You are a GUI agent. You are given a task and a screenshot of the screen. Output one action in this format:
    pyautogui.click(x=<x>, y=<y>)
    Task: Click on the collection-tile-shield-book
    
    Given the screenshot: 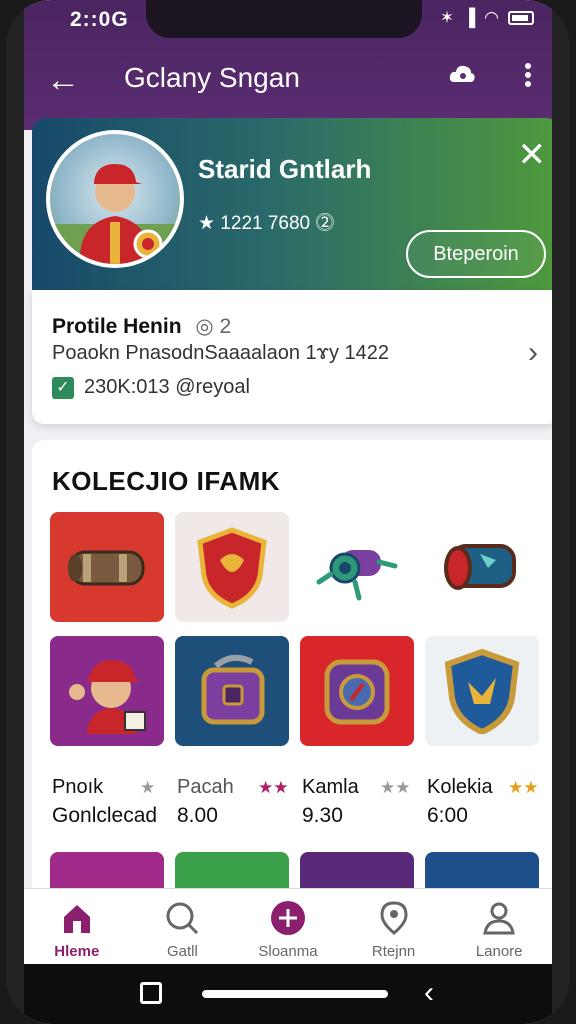 What is the action you would take?
    pyautogui.click(x=232, y=567)
    